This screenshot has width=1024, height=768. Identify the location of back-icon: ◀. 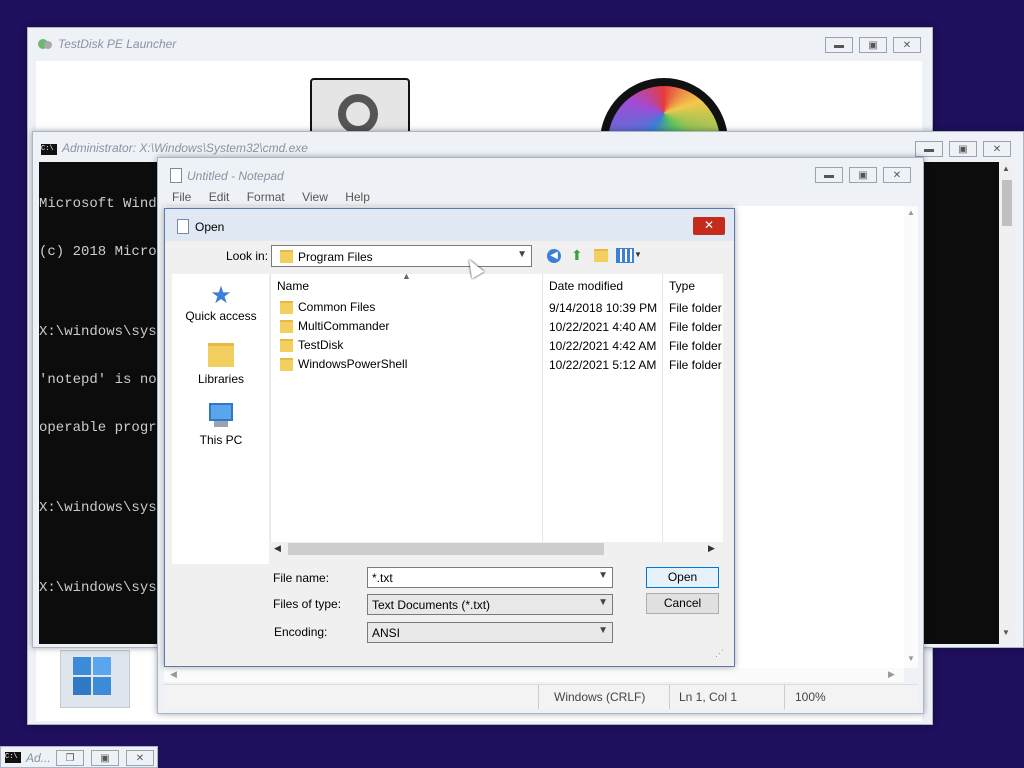
(554, 256).